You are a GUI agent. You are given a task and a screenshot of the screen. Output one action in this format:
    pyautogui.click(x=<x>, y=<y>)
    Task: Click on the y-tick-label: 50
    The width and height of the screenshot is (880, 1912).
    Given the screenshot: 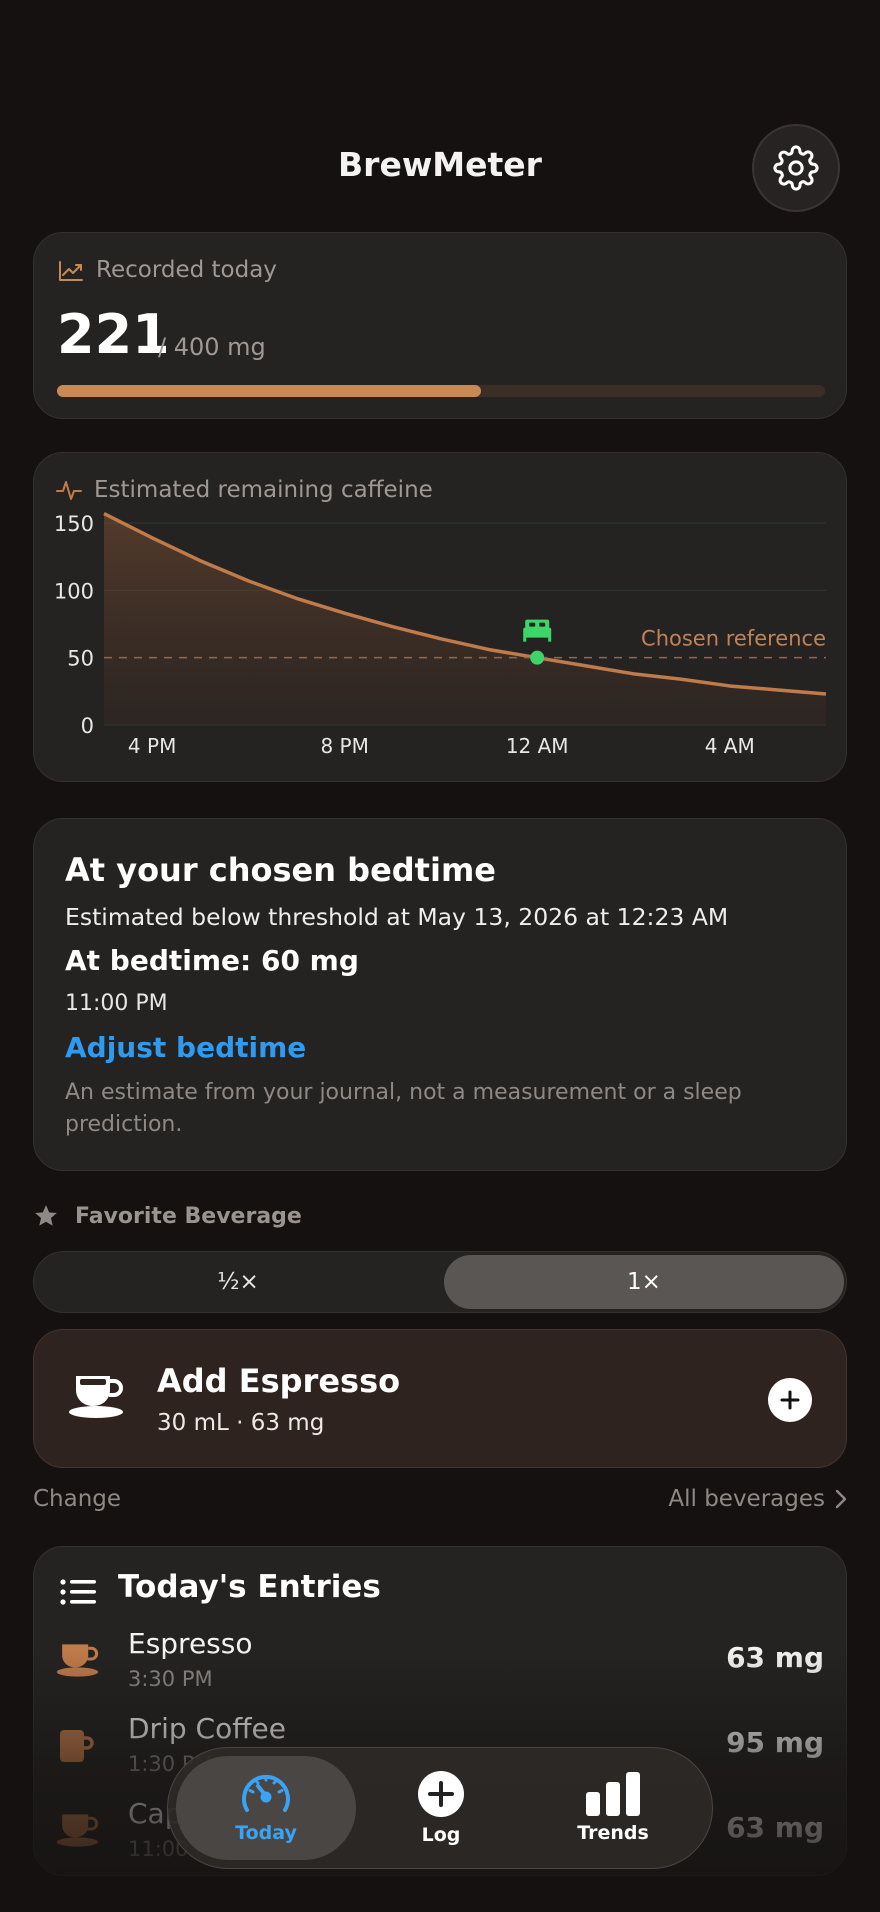 What is the action you would take?
    pyautogui.click(x=80, y=659)
    